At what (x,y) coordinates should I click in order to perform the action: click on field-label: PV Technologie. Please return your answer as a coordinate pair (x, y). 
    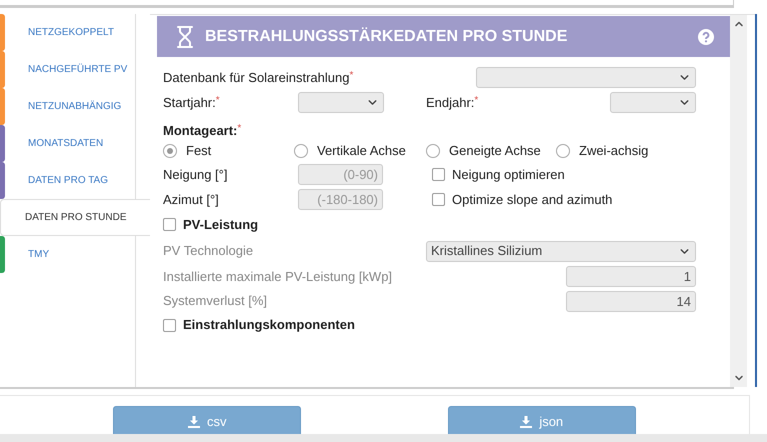
    Looking at the image, I should click on (208, 251).